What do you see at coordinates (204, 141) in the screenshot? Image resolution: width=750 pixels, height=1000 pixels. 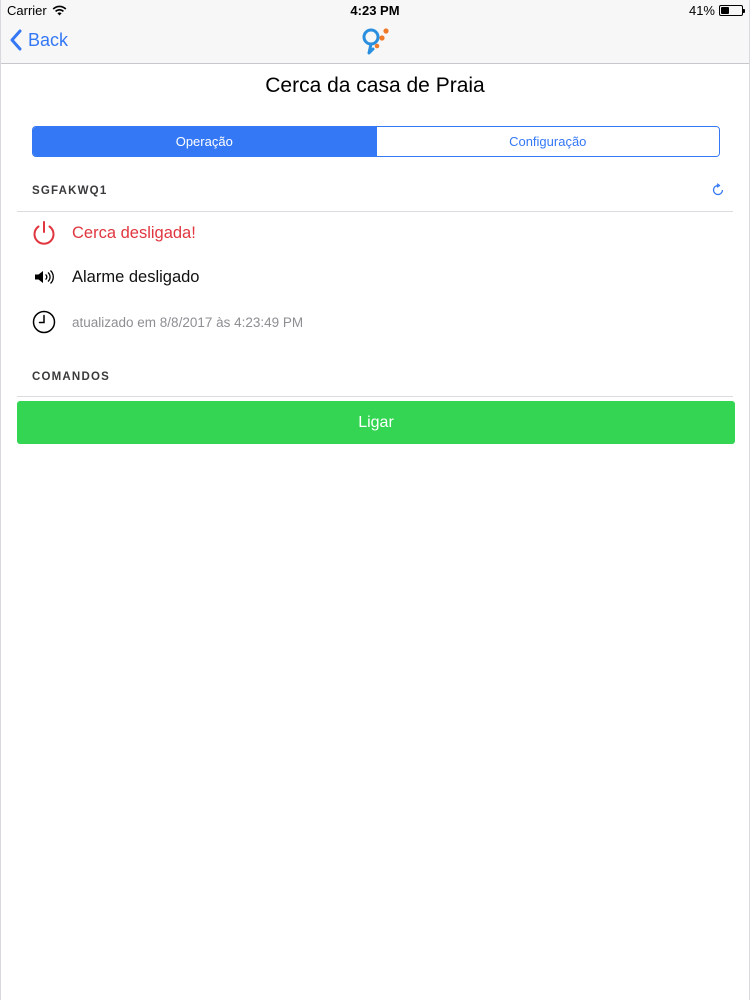 I see `tab-operacao: Operação` at bounding box center [204, 141].